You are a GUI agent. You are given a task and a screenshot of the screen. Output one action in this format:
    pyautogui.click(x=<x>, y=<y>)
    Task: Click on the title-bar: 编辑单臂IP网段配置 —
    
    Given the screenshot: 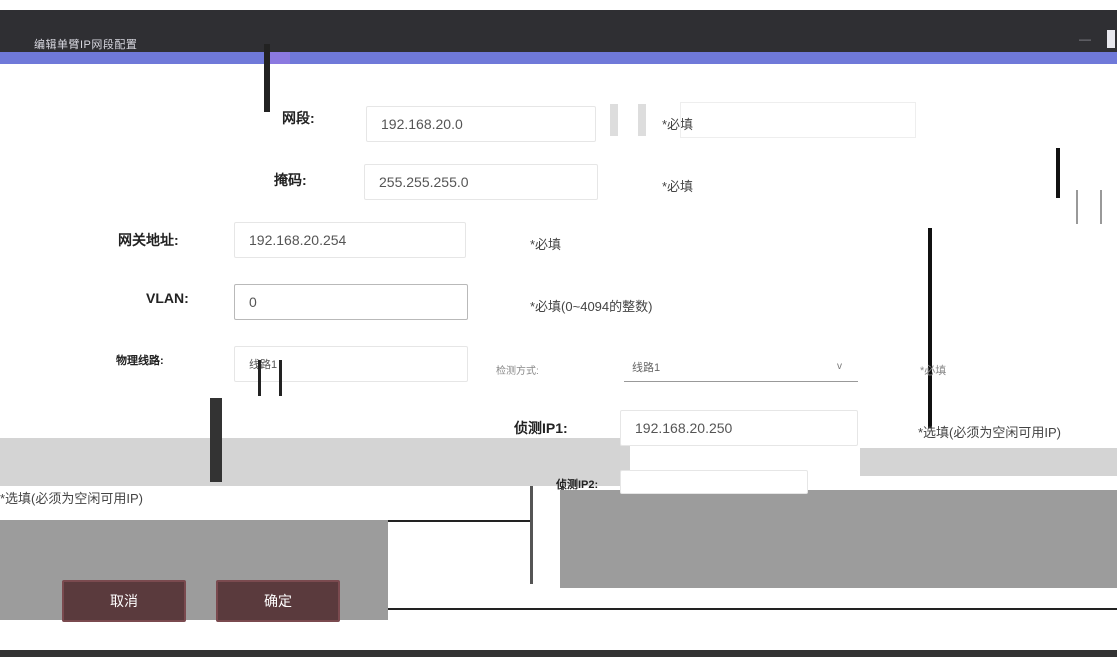 What is the action you would take?
    pyautogui.click(x=558, y=31)
    